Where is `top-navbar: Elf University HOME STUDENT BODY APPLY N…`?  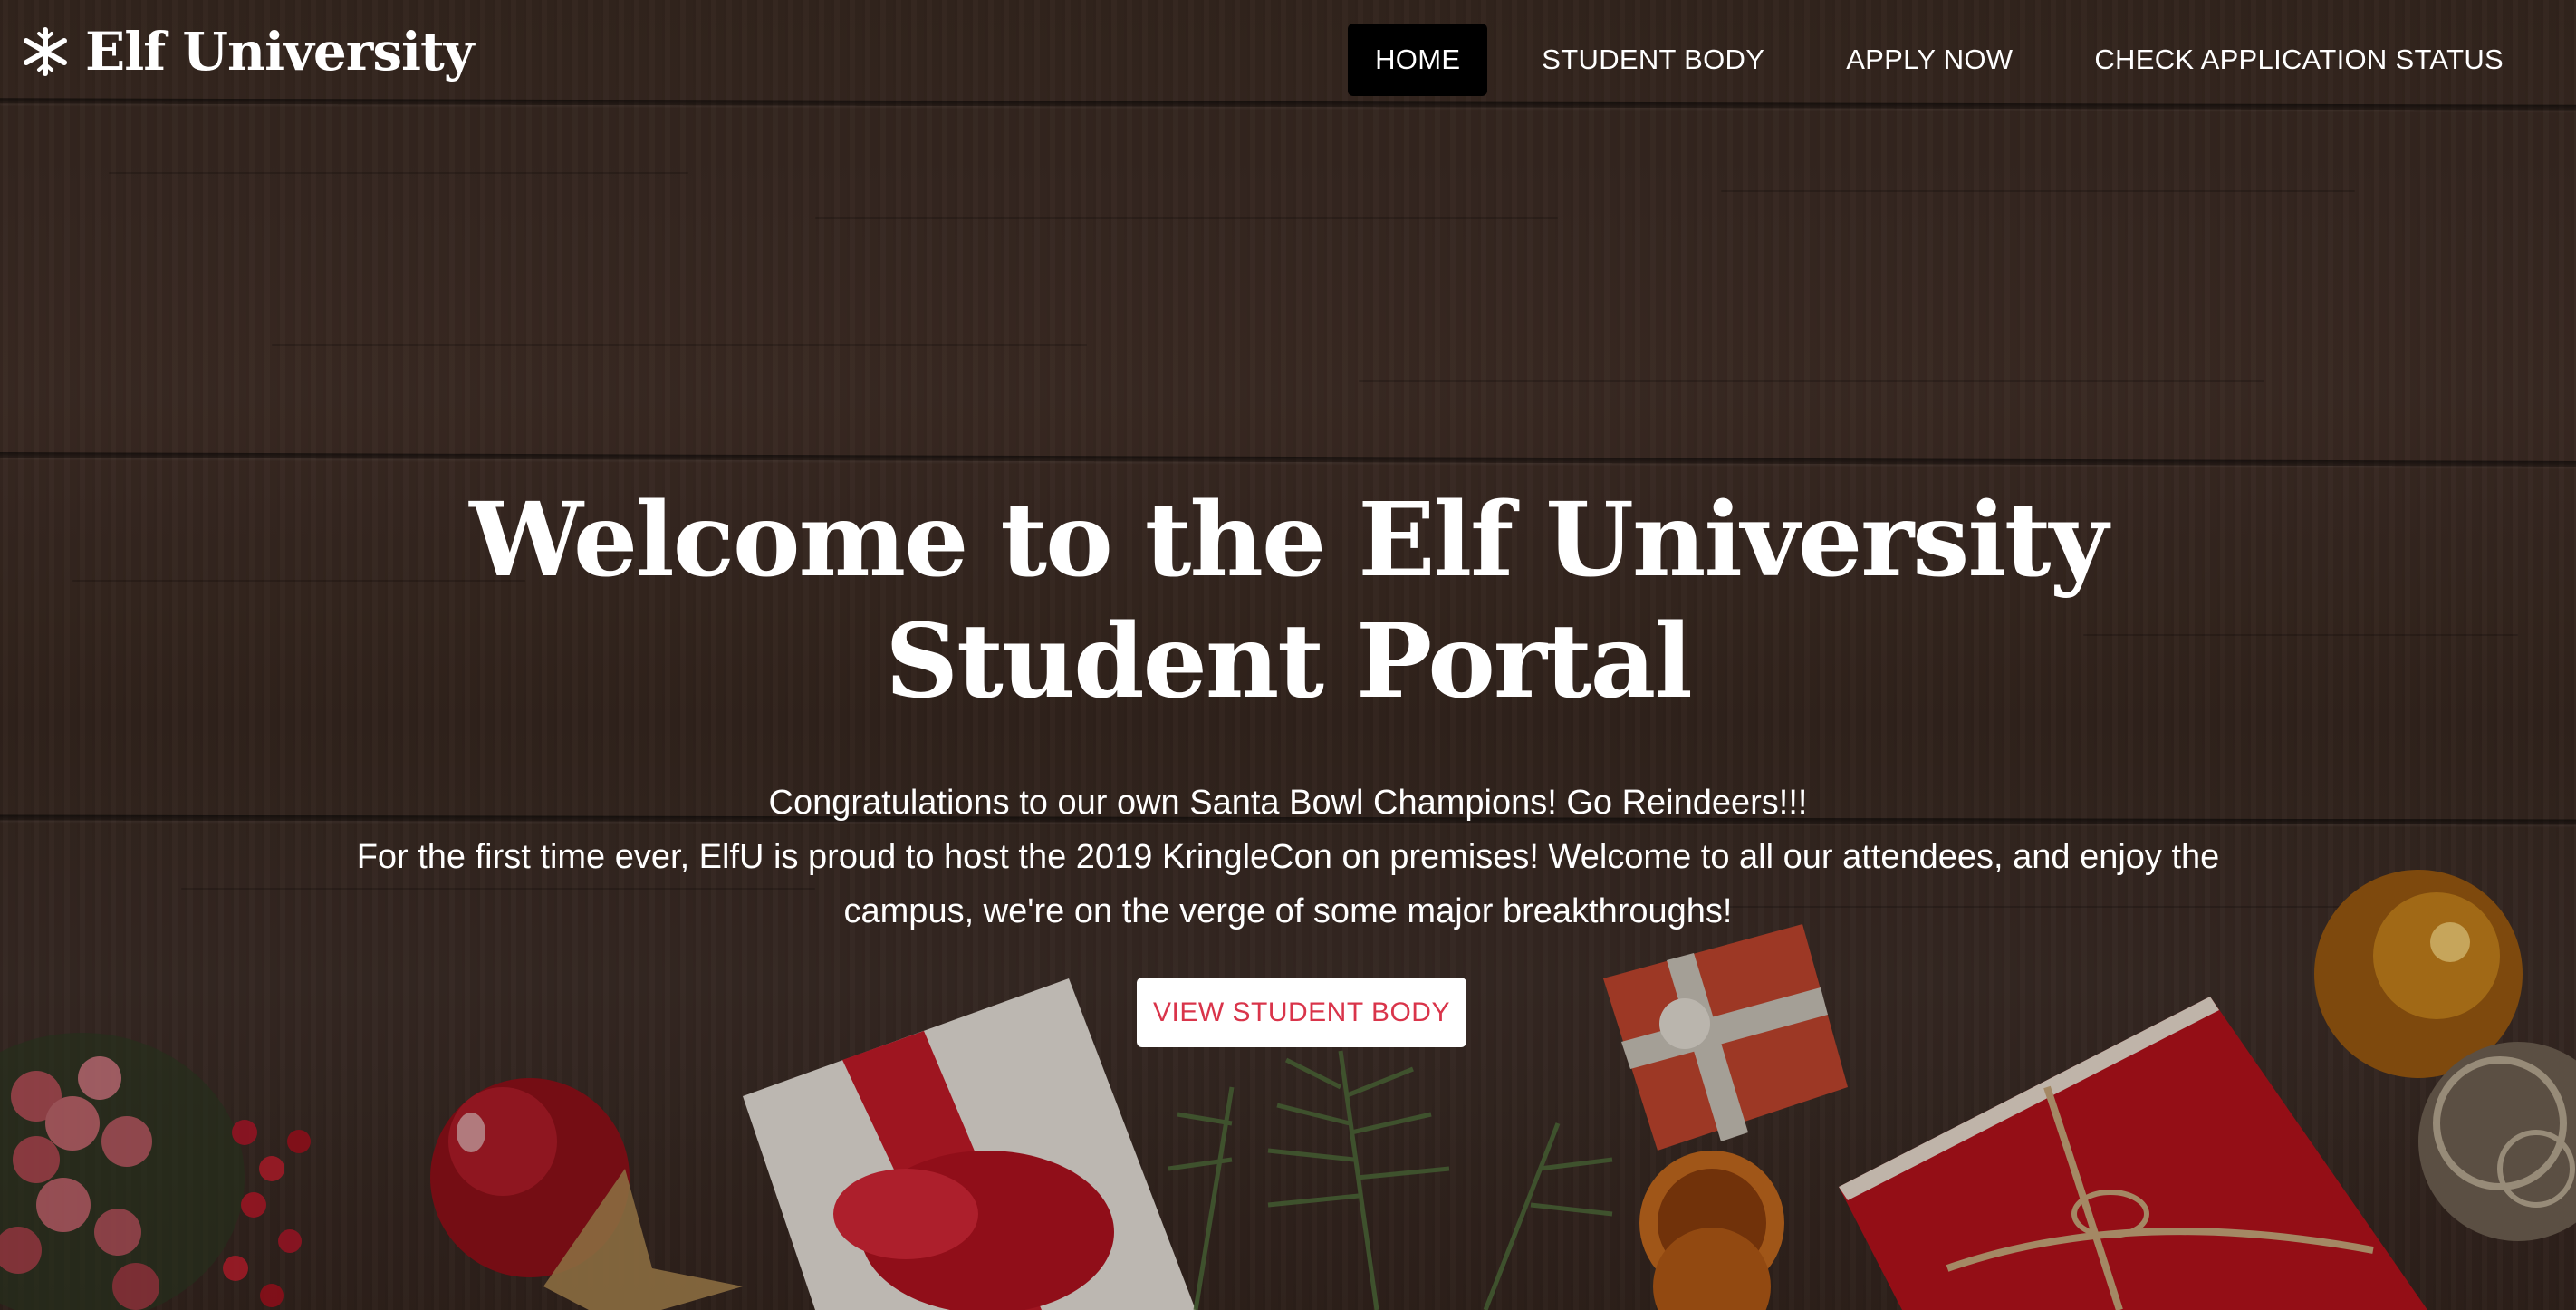 top-navbar: Elf University HOME STUDENT BODY APPLY N… is located at coordinates (1288, 58).